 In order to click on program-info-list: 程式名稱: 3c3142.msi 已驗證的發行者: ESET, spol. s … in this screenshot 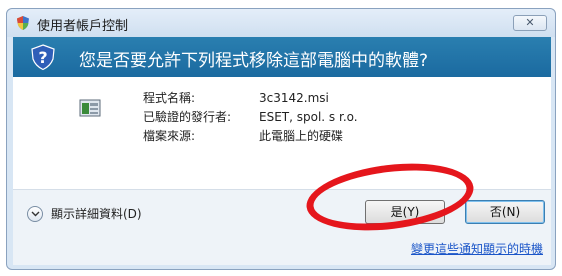, I will do `click(250, 117)`.